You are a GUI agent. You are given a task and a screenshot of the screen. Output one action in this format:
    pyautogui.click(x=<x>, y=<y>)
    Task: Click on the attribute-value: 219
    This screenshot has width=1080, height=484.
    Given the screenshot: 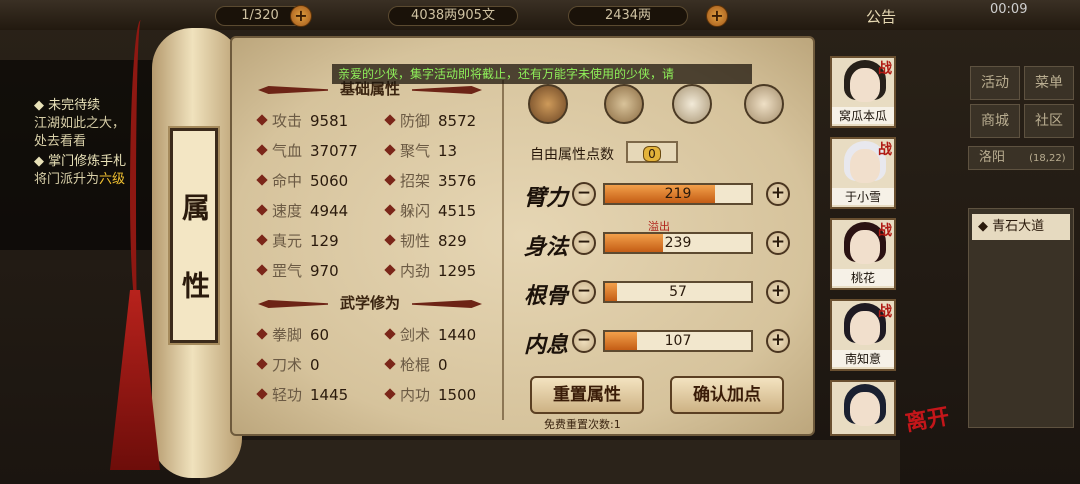 What is the action you would take?
    pyautogui.click(x=678, y=194)
    